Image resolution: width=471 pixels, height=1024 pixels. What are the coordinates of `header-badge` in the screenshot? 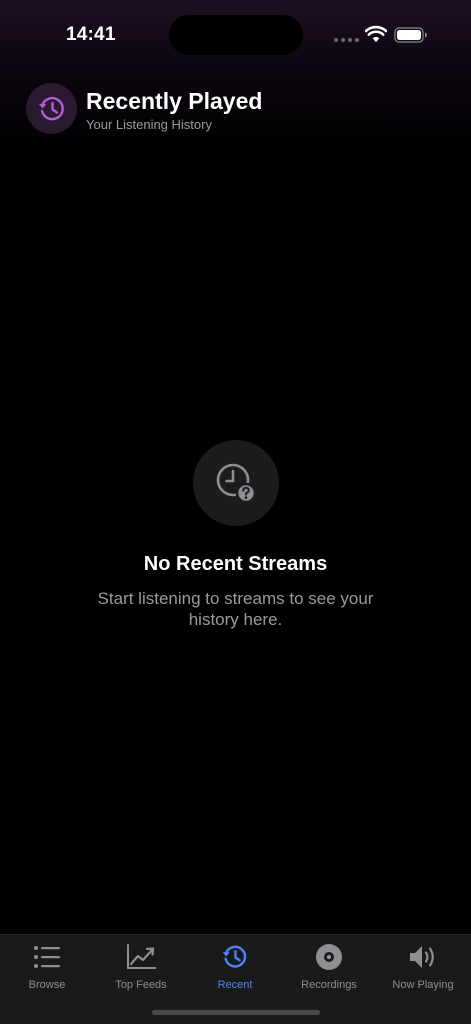 It's located at (51, 108).